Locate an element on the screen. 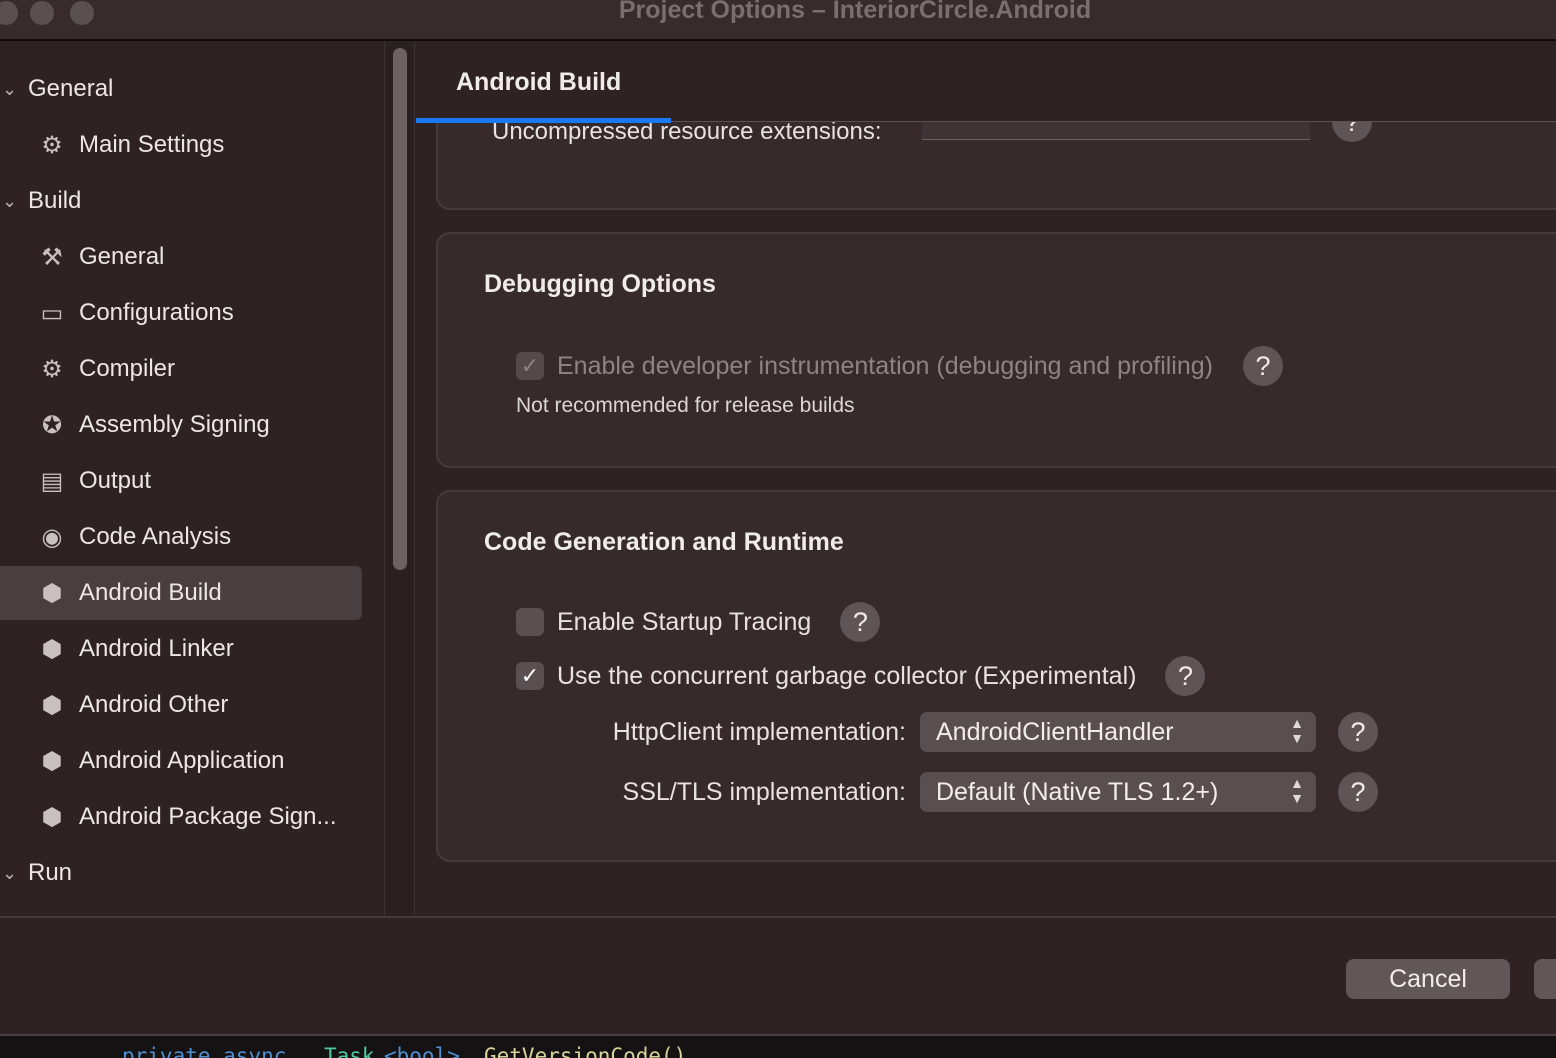 This screenshot has height=1058, width=1556. httpclient-label: HttpClient implementation: is located at coordinates (759, 731).